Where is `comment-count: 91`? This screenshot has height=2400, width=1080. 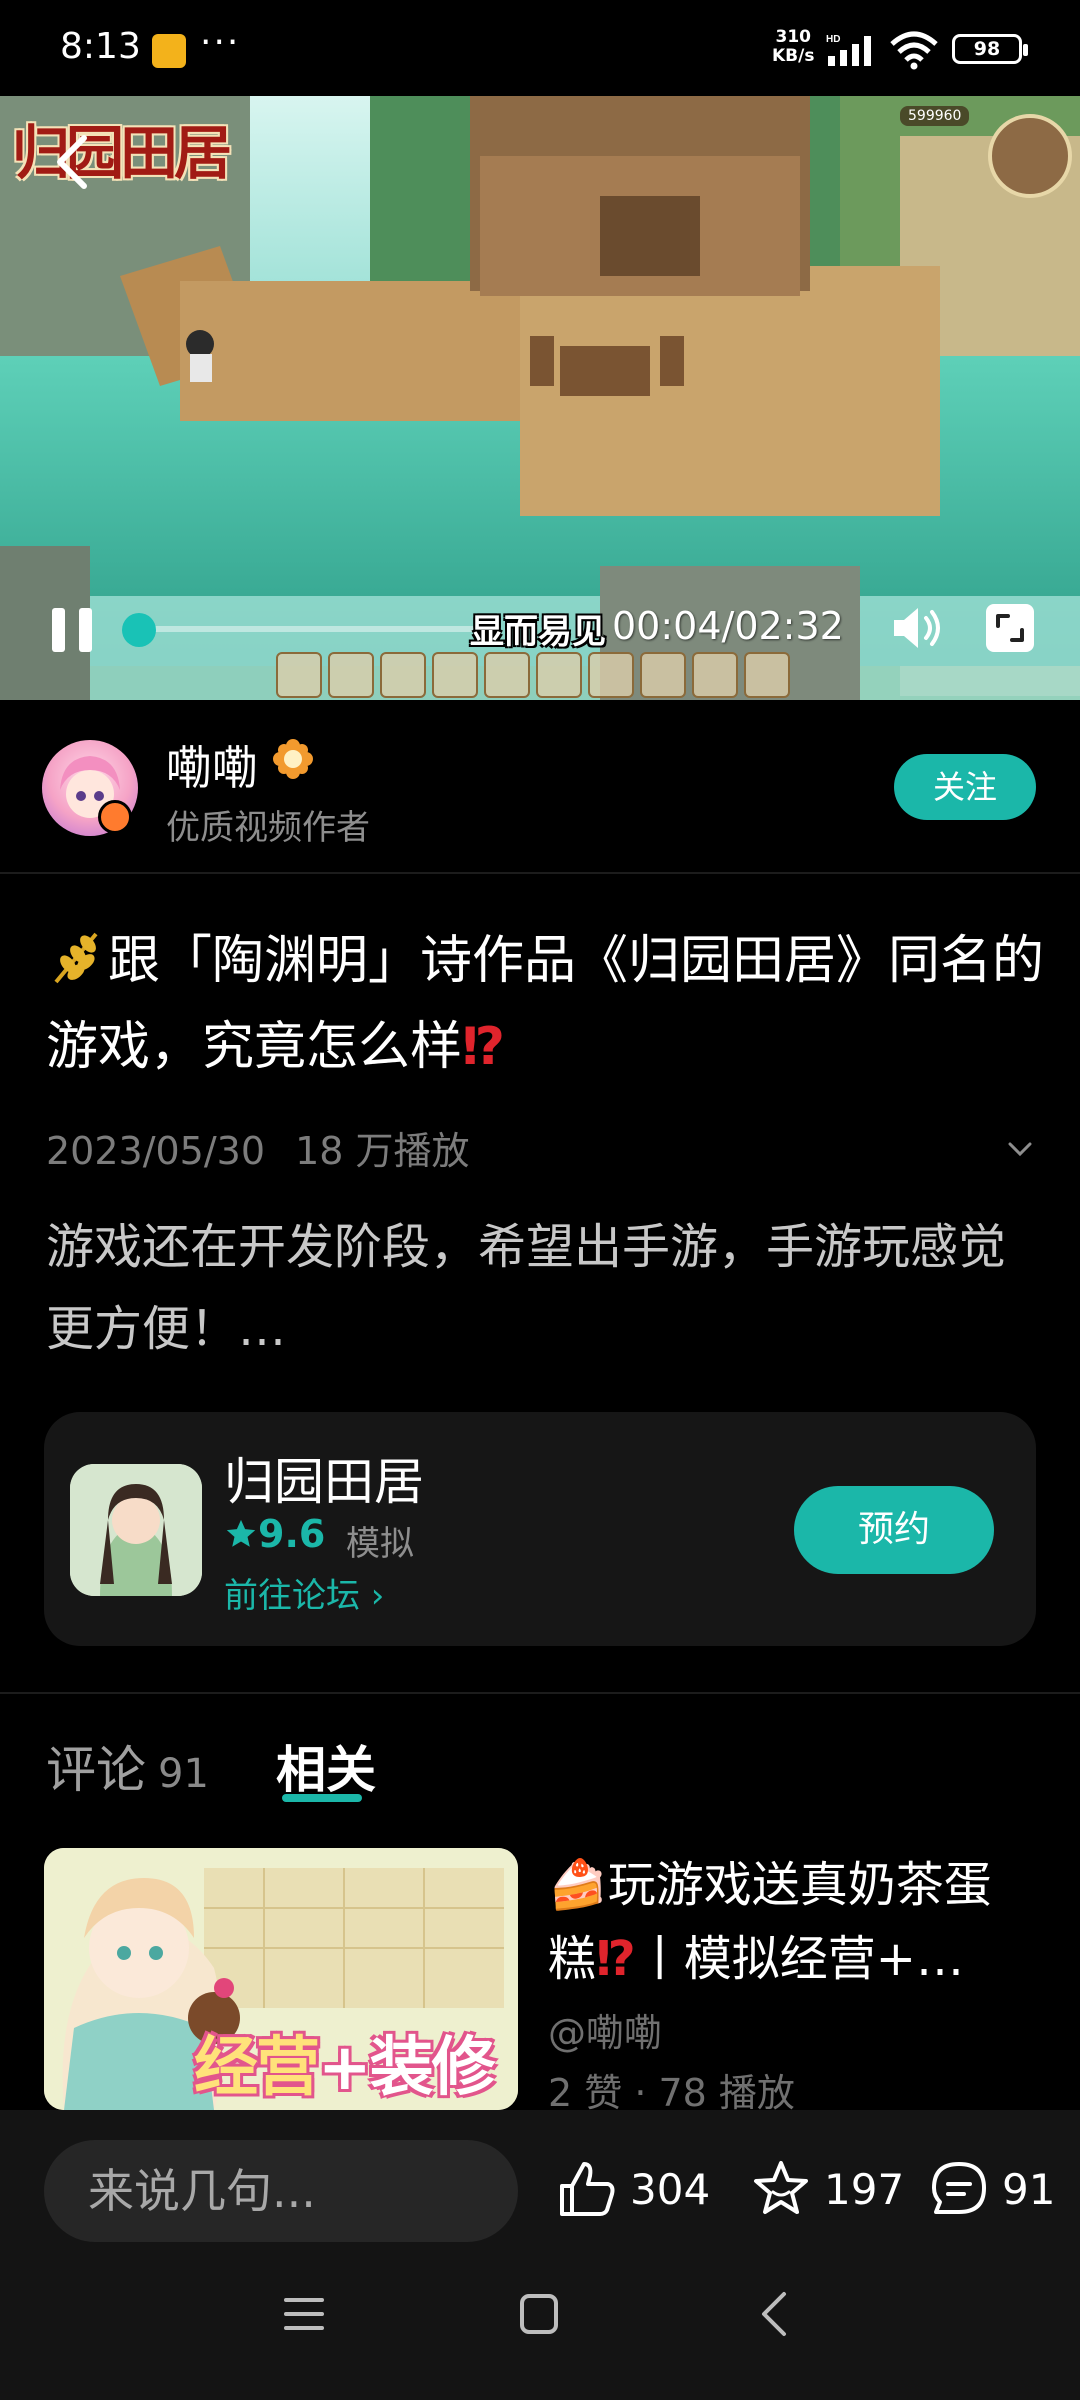 comment-count: 91 is located at coordinates (1029, 2189).